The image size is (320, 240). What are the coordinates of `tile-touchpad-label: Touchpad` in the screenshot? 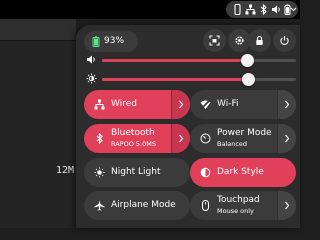 It's located at (238, 200).